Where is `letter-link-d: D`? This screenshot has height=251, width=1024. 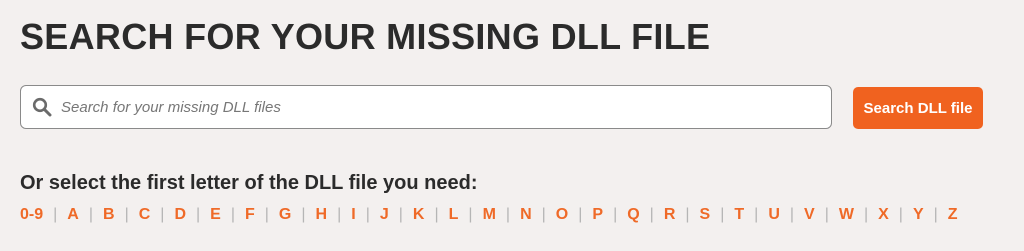 letter-link-d: D is located at coordinates (180, 215).